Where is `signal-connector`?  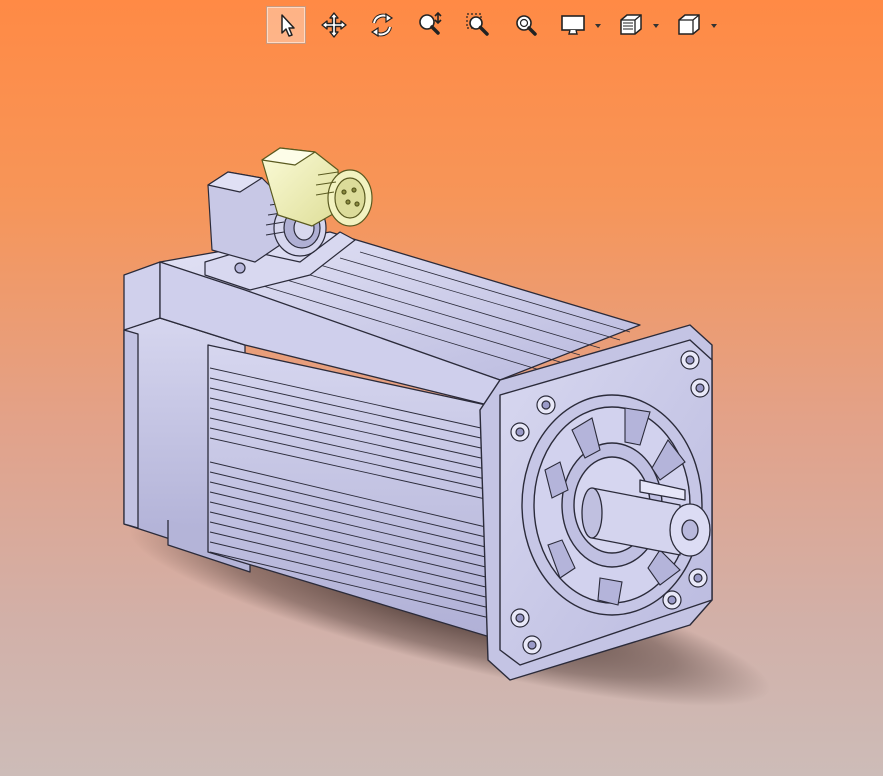 signal-connector is located at coordinates (317, 187).